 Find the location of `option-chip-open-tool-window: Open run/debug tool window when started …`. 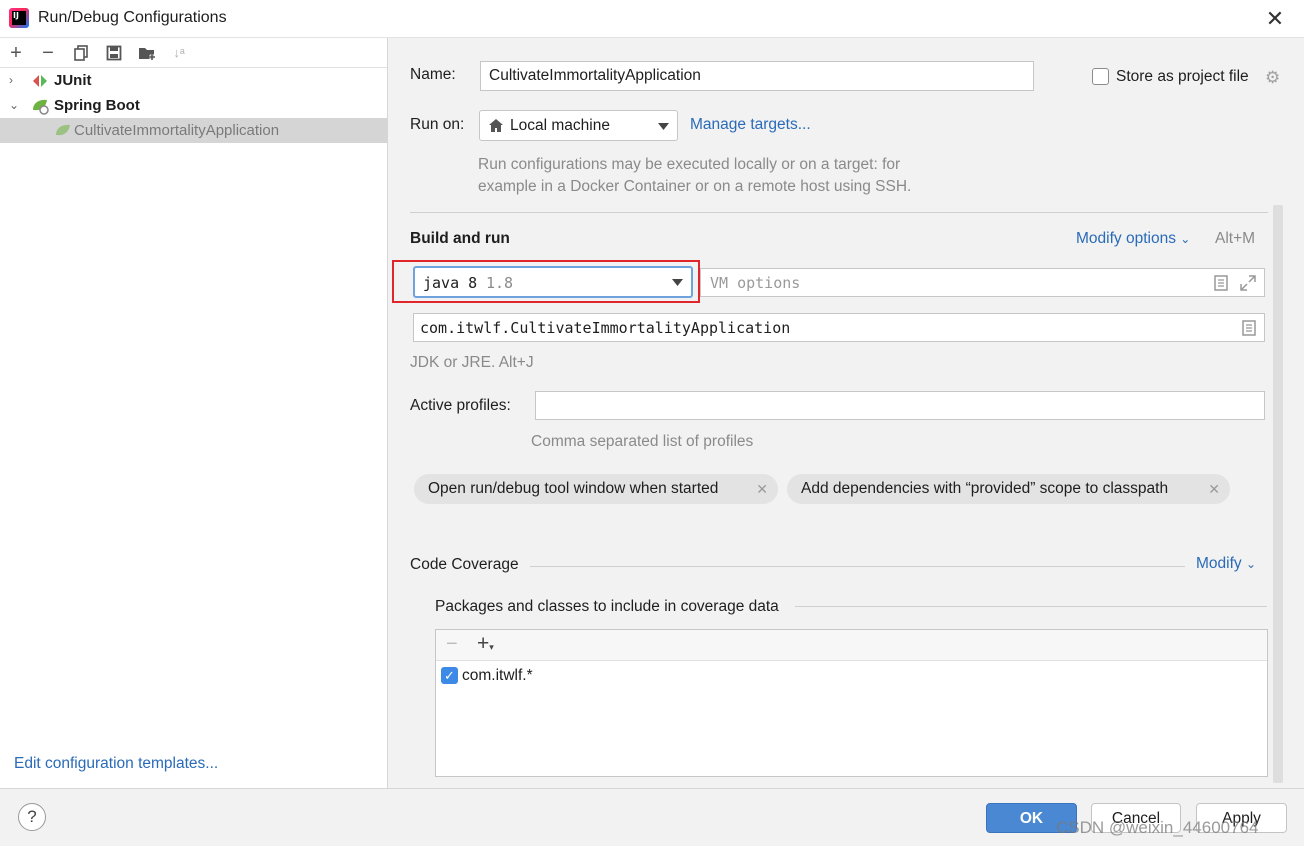

option-chip-open-tool-window: Open run/debug tool window when started … is located at coordinates (596, 489).